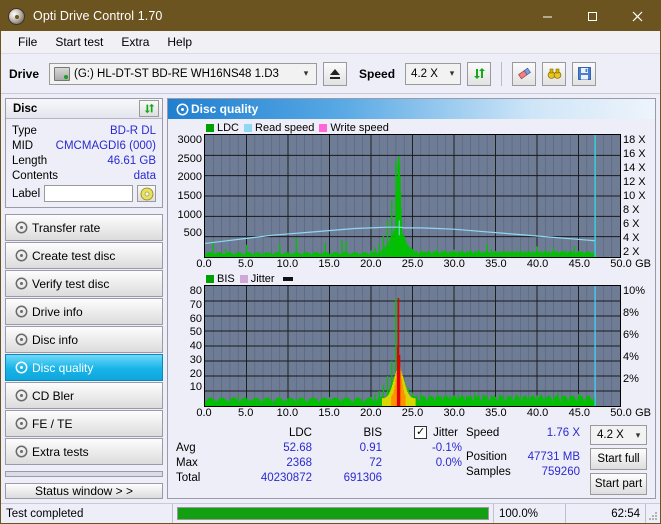 The width and height of the screenshot is (661, 524). I want to click on start-full-button: Start full, so click(618, 459).